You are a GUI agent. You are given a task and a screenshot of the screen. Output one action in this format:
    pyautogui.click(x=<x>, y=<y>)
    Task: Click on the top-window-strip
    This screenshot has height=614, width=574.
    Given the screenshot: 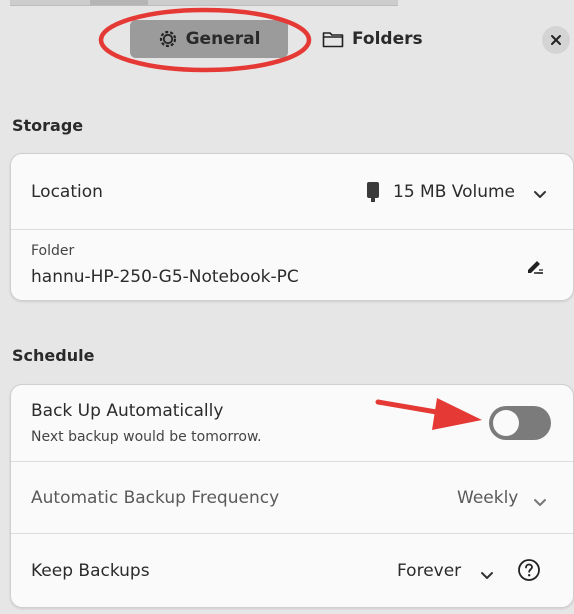 What is the action you would take?
    pyautogui.click(x=287, y=7)
    